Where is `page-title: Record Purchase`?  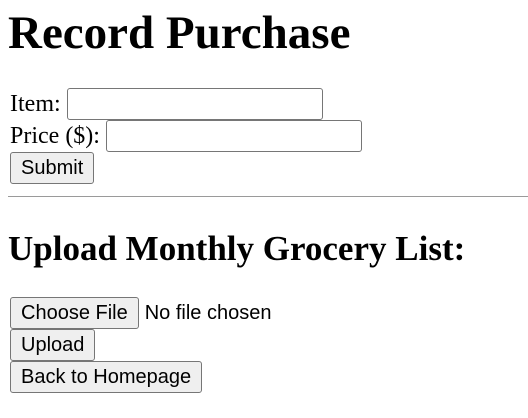 page-title: Record Purchase is located at coordinates (179, 33).